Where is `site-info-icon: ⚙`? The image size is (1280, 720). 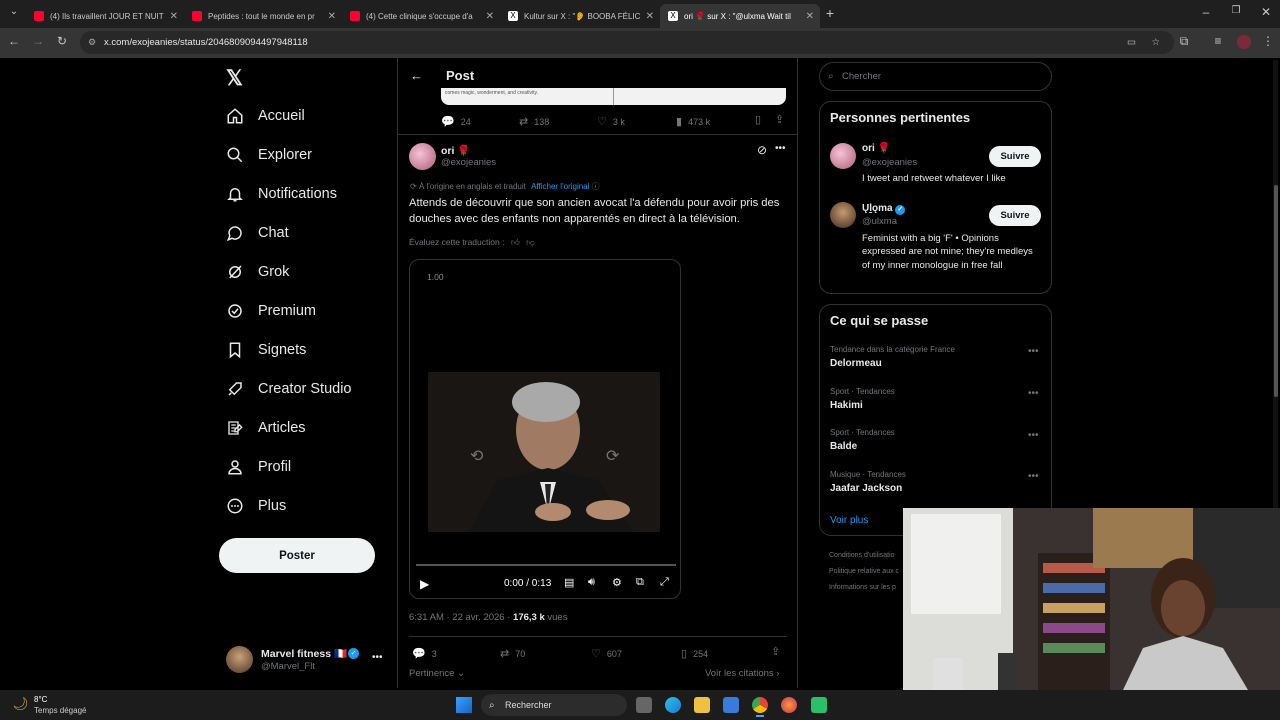 site-info-icon: ⚙ is located at coordinates (92, 42).